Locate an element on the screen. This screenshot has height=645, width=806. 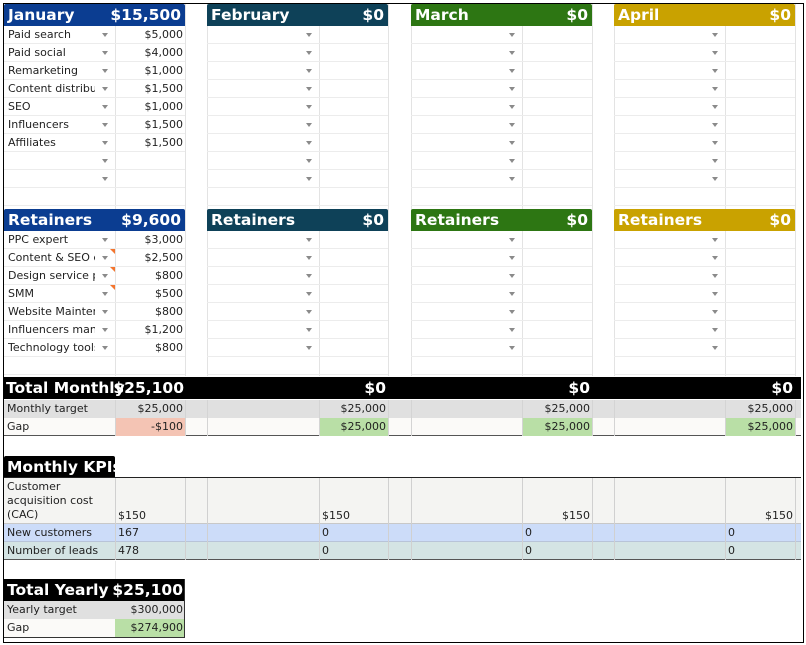
retainer-amount: $1,200 is located at coordinates (164, 329).